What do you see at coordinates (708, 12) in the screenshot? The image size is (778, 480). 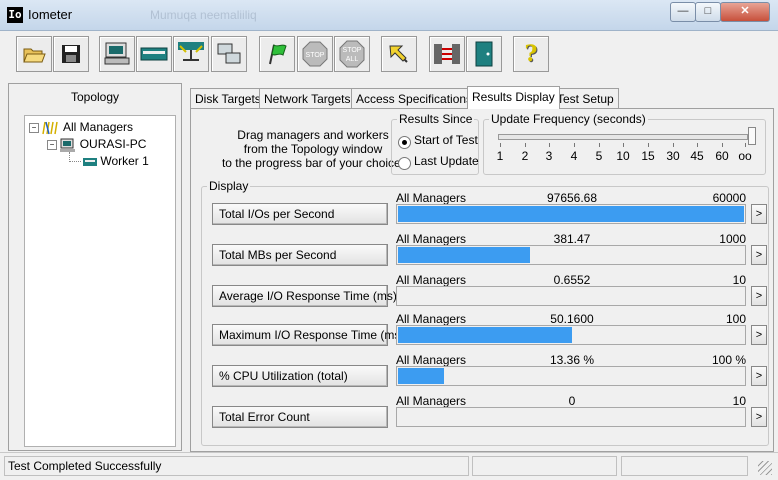 I see `maximize-button: □` at bounding box center [708, 12].